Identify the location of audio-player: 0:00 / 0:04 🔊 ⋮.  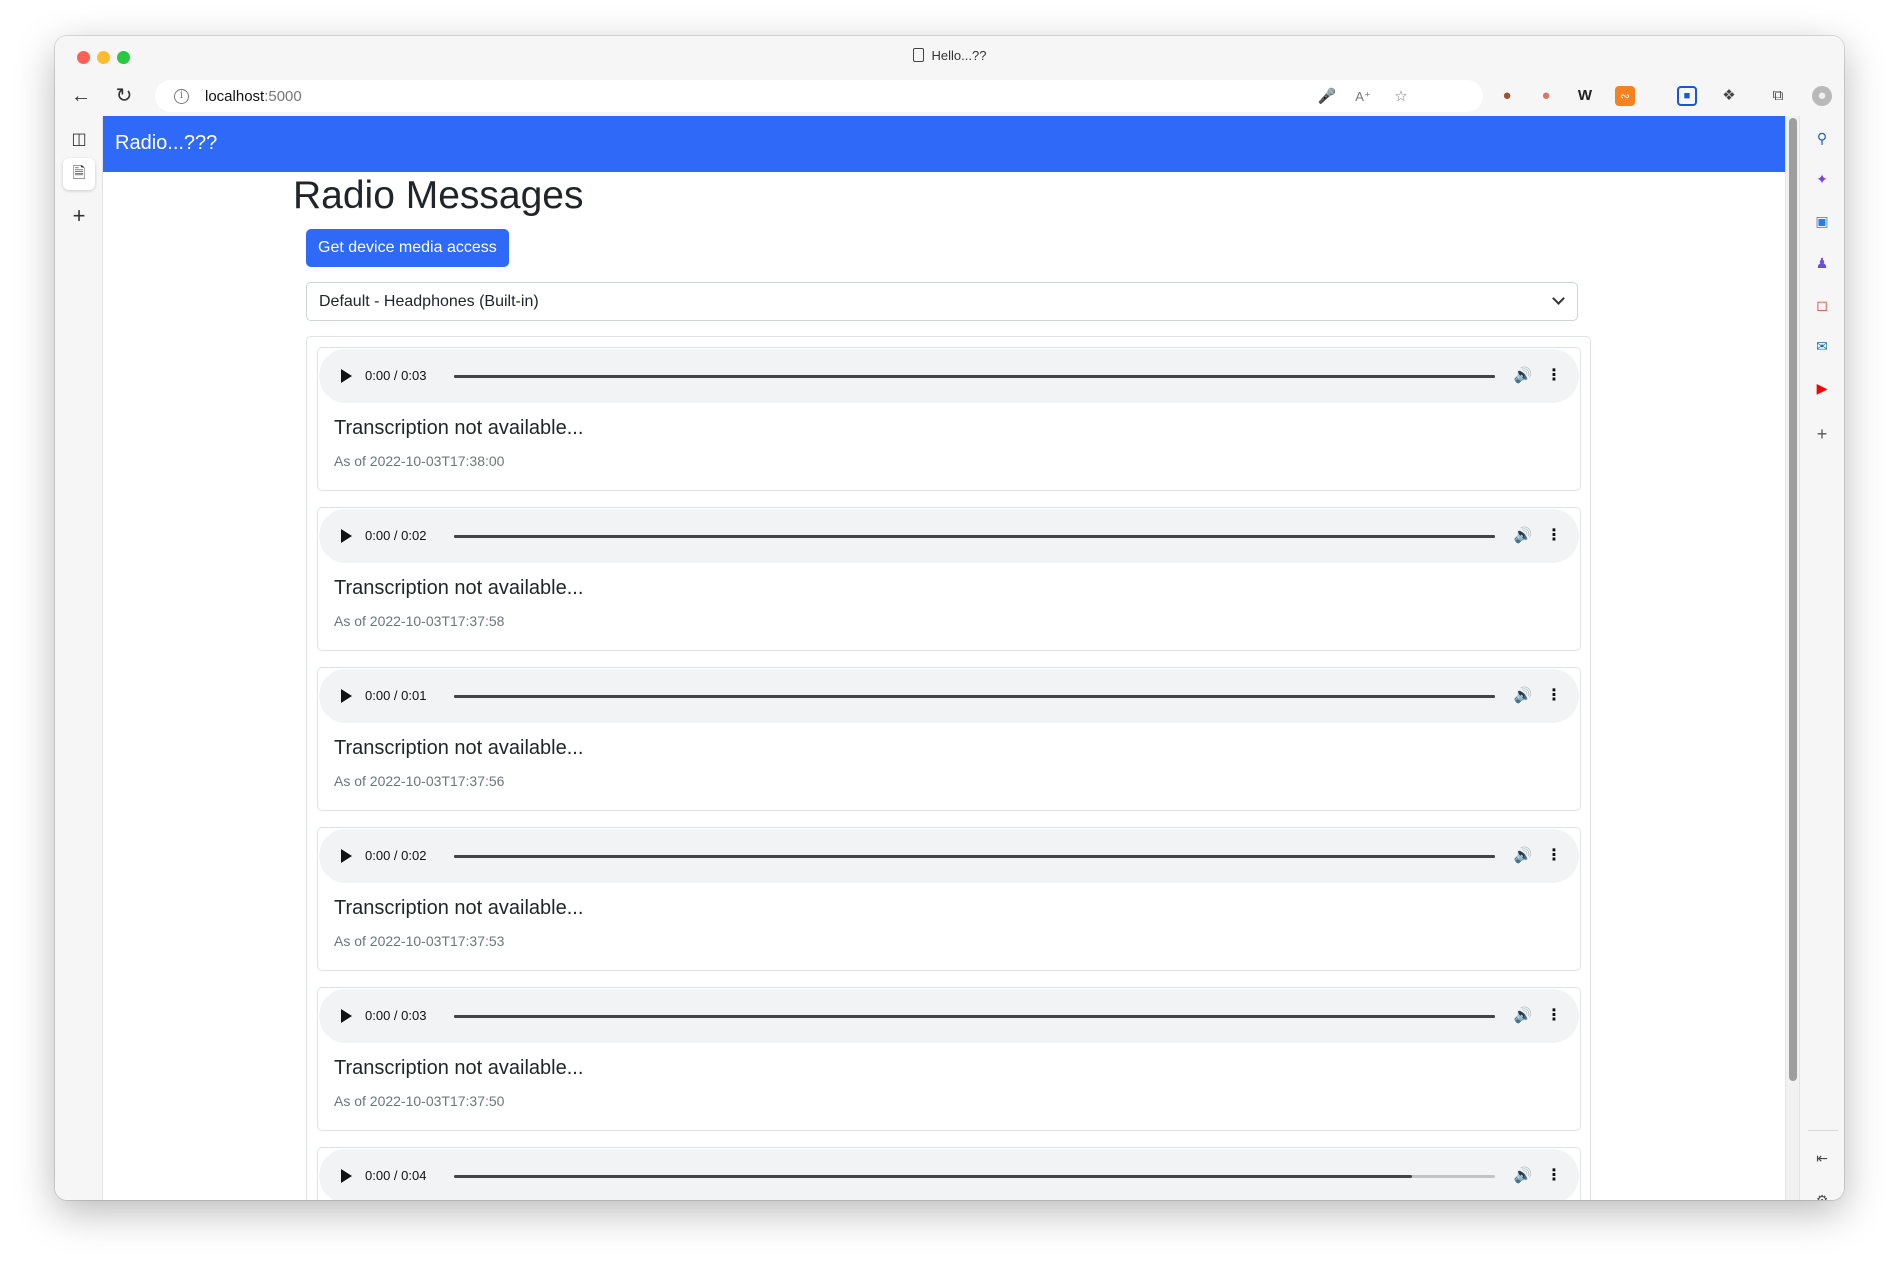
(949, 1174).